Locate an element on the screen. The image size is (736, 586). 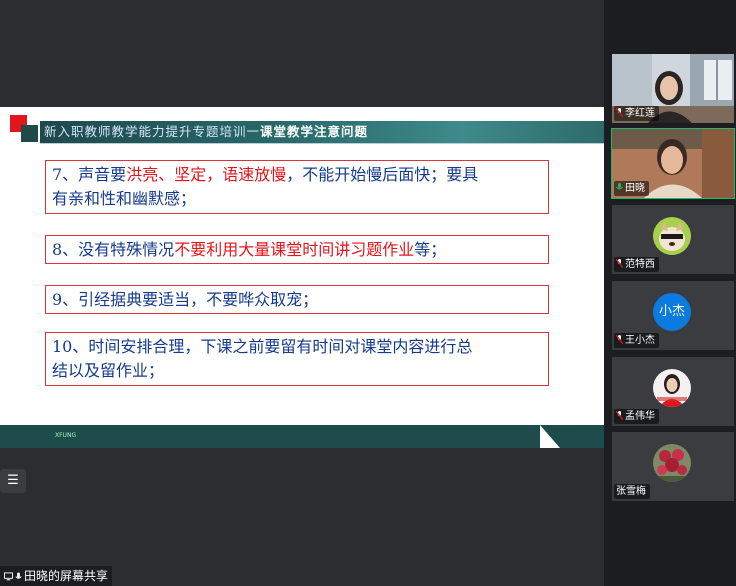
dog-avatar-image is located at coordinates (672, 236).